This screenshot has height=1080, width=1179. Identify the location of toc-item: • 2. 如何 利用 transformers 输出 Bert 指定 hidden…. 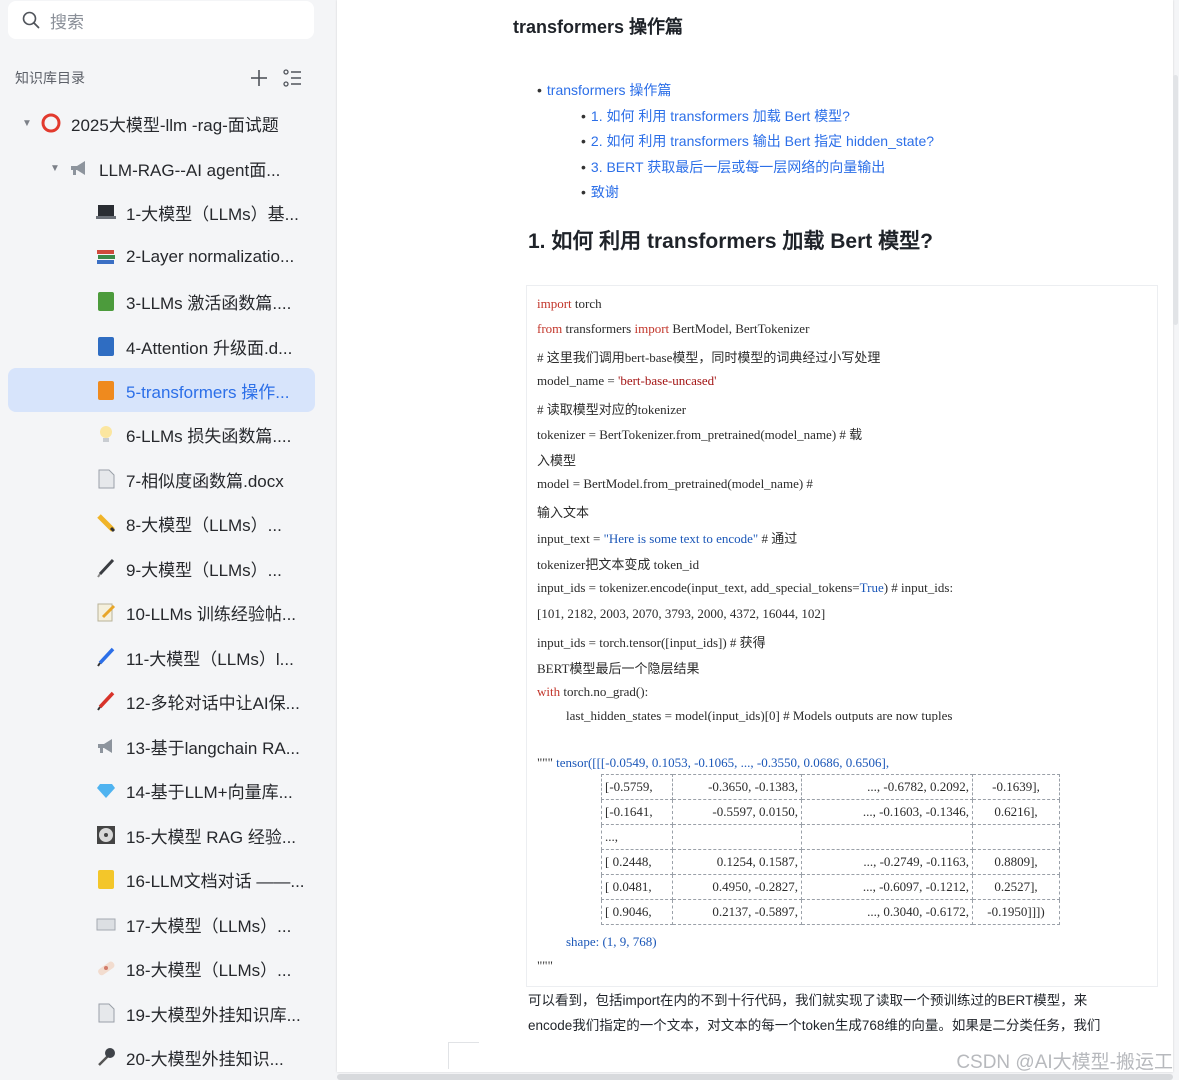
(735, 142).